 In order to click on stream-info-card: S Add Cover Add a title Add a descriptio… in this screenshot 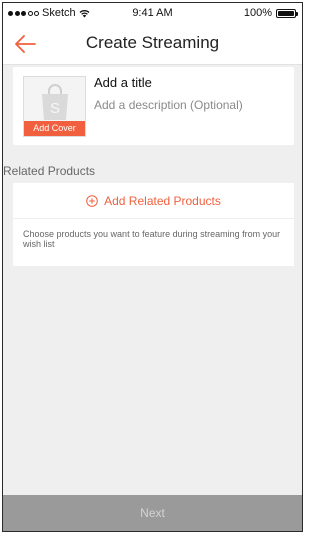, I will do `click(153, 106)`.